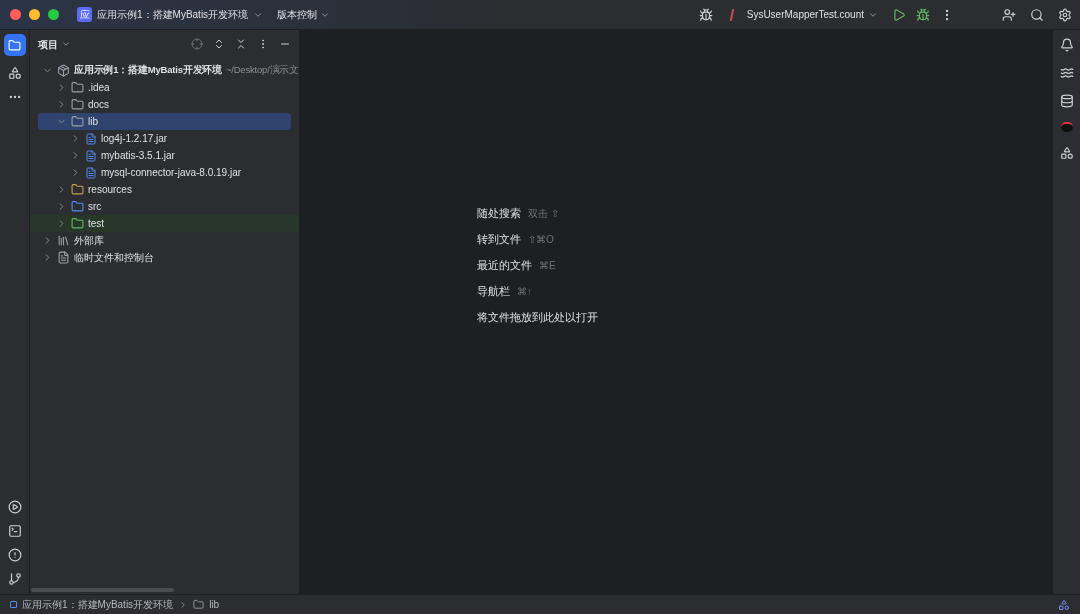 The height and width of the screenshot is (614, 1080). I want to click on node-label: mybatis-3.5.1.jar, so click(138, 156).